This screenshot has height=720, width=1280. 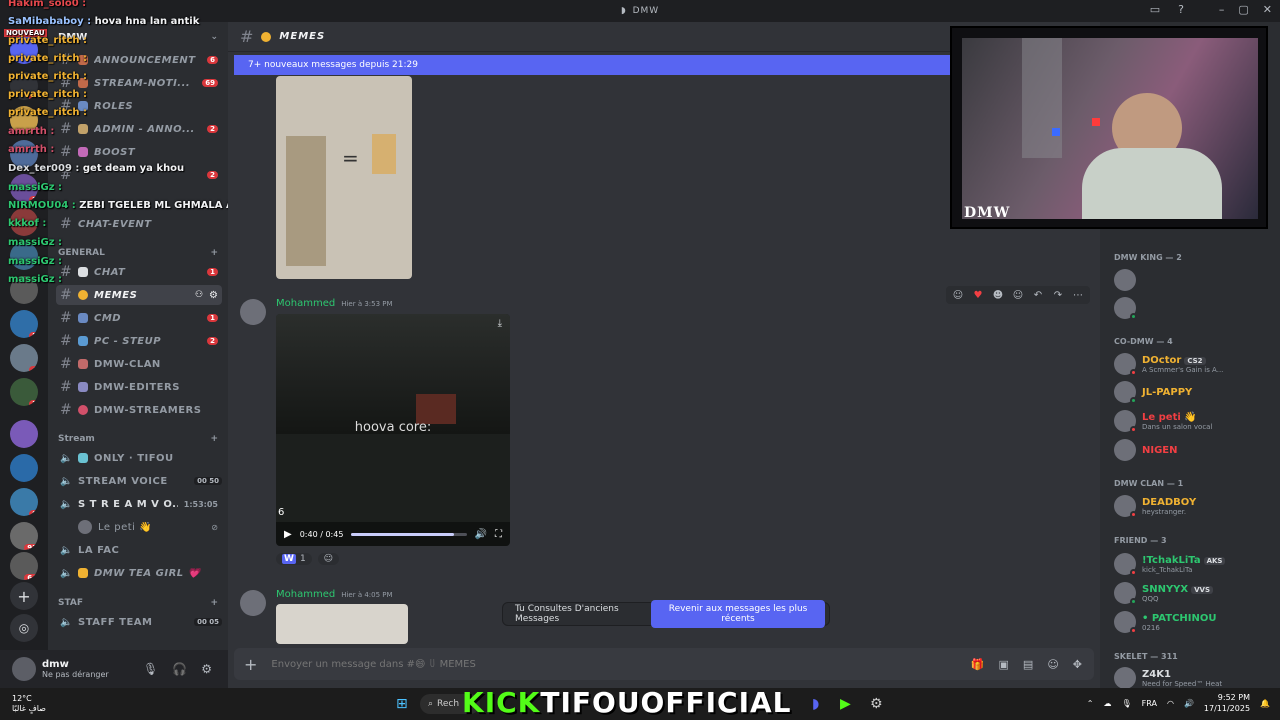 What do you see at coordinates (139, 106) in the screenshot?
I see `channel-roles: # ROLES` at bounding box center [139, 106].